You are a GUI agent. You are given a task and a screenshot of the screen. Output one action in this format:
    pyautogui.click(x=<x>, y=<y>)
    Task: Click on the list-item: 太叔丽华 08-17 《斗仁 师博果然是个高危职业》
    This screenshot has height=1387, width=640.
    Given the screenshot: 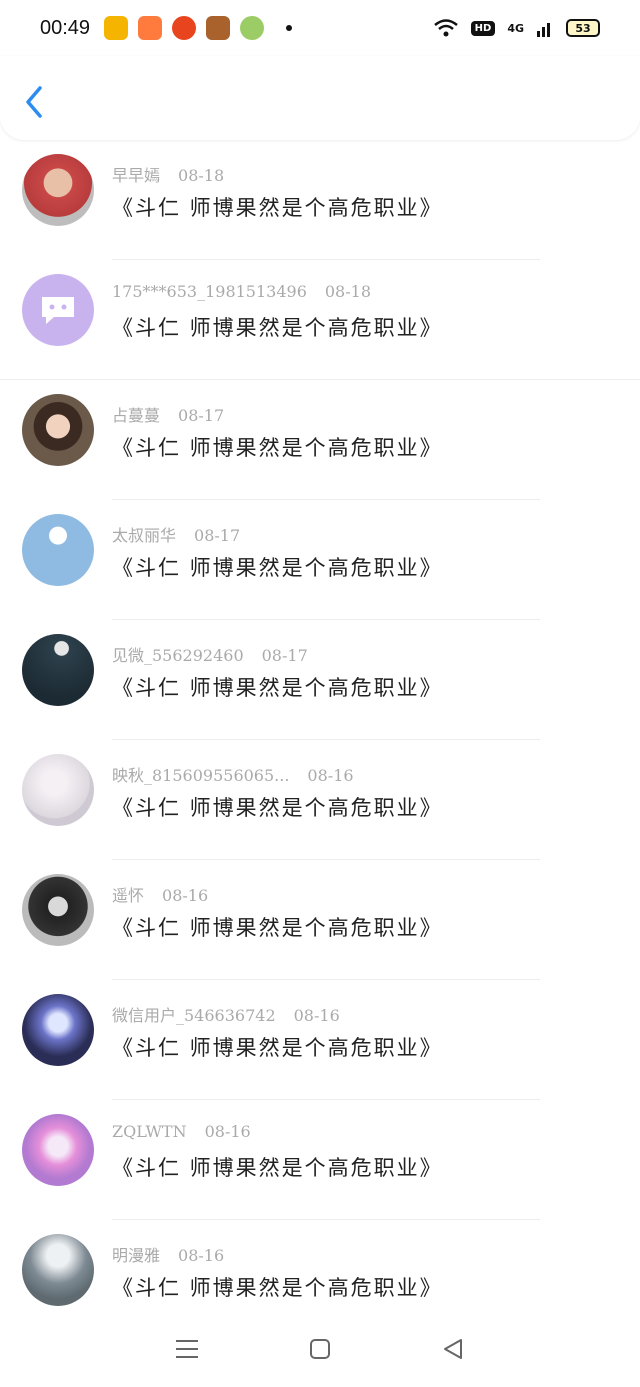 What is the action you would take?
    pyautogui.click(x=320, y=560)
    